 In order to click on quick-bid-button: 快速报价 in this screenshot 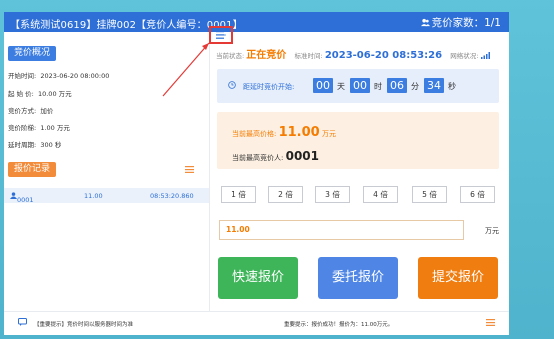, I will do `click(258, 278)`.